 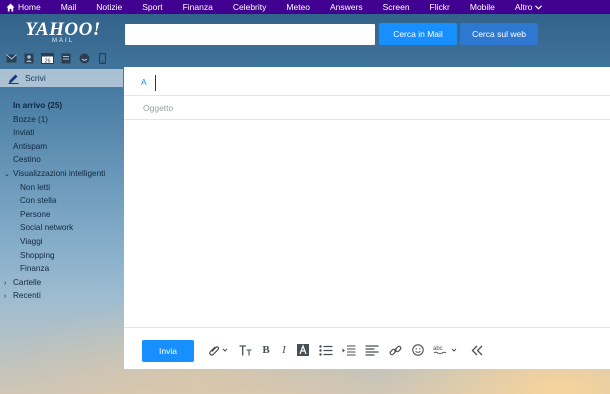 I want to click on yahoo-mail-logo: YAHOO! MAIL, so click(x=63, y=32).